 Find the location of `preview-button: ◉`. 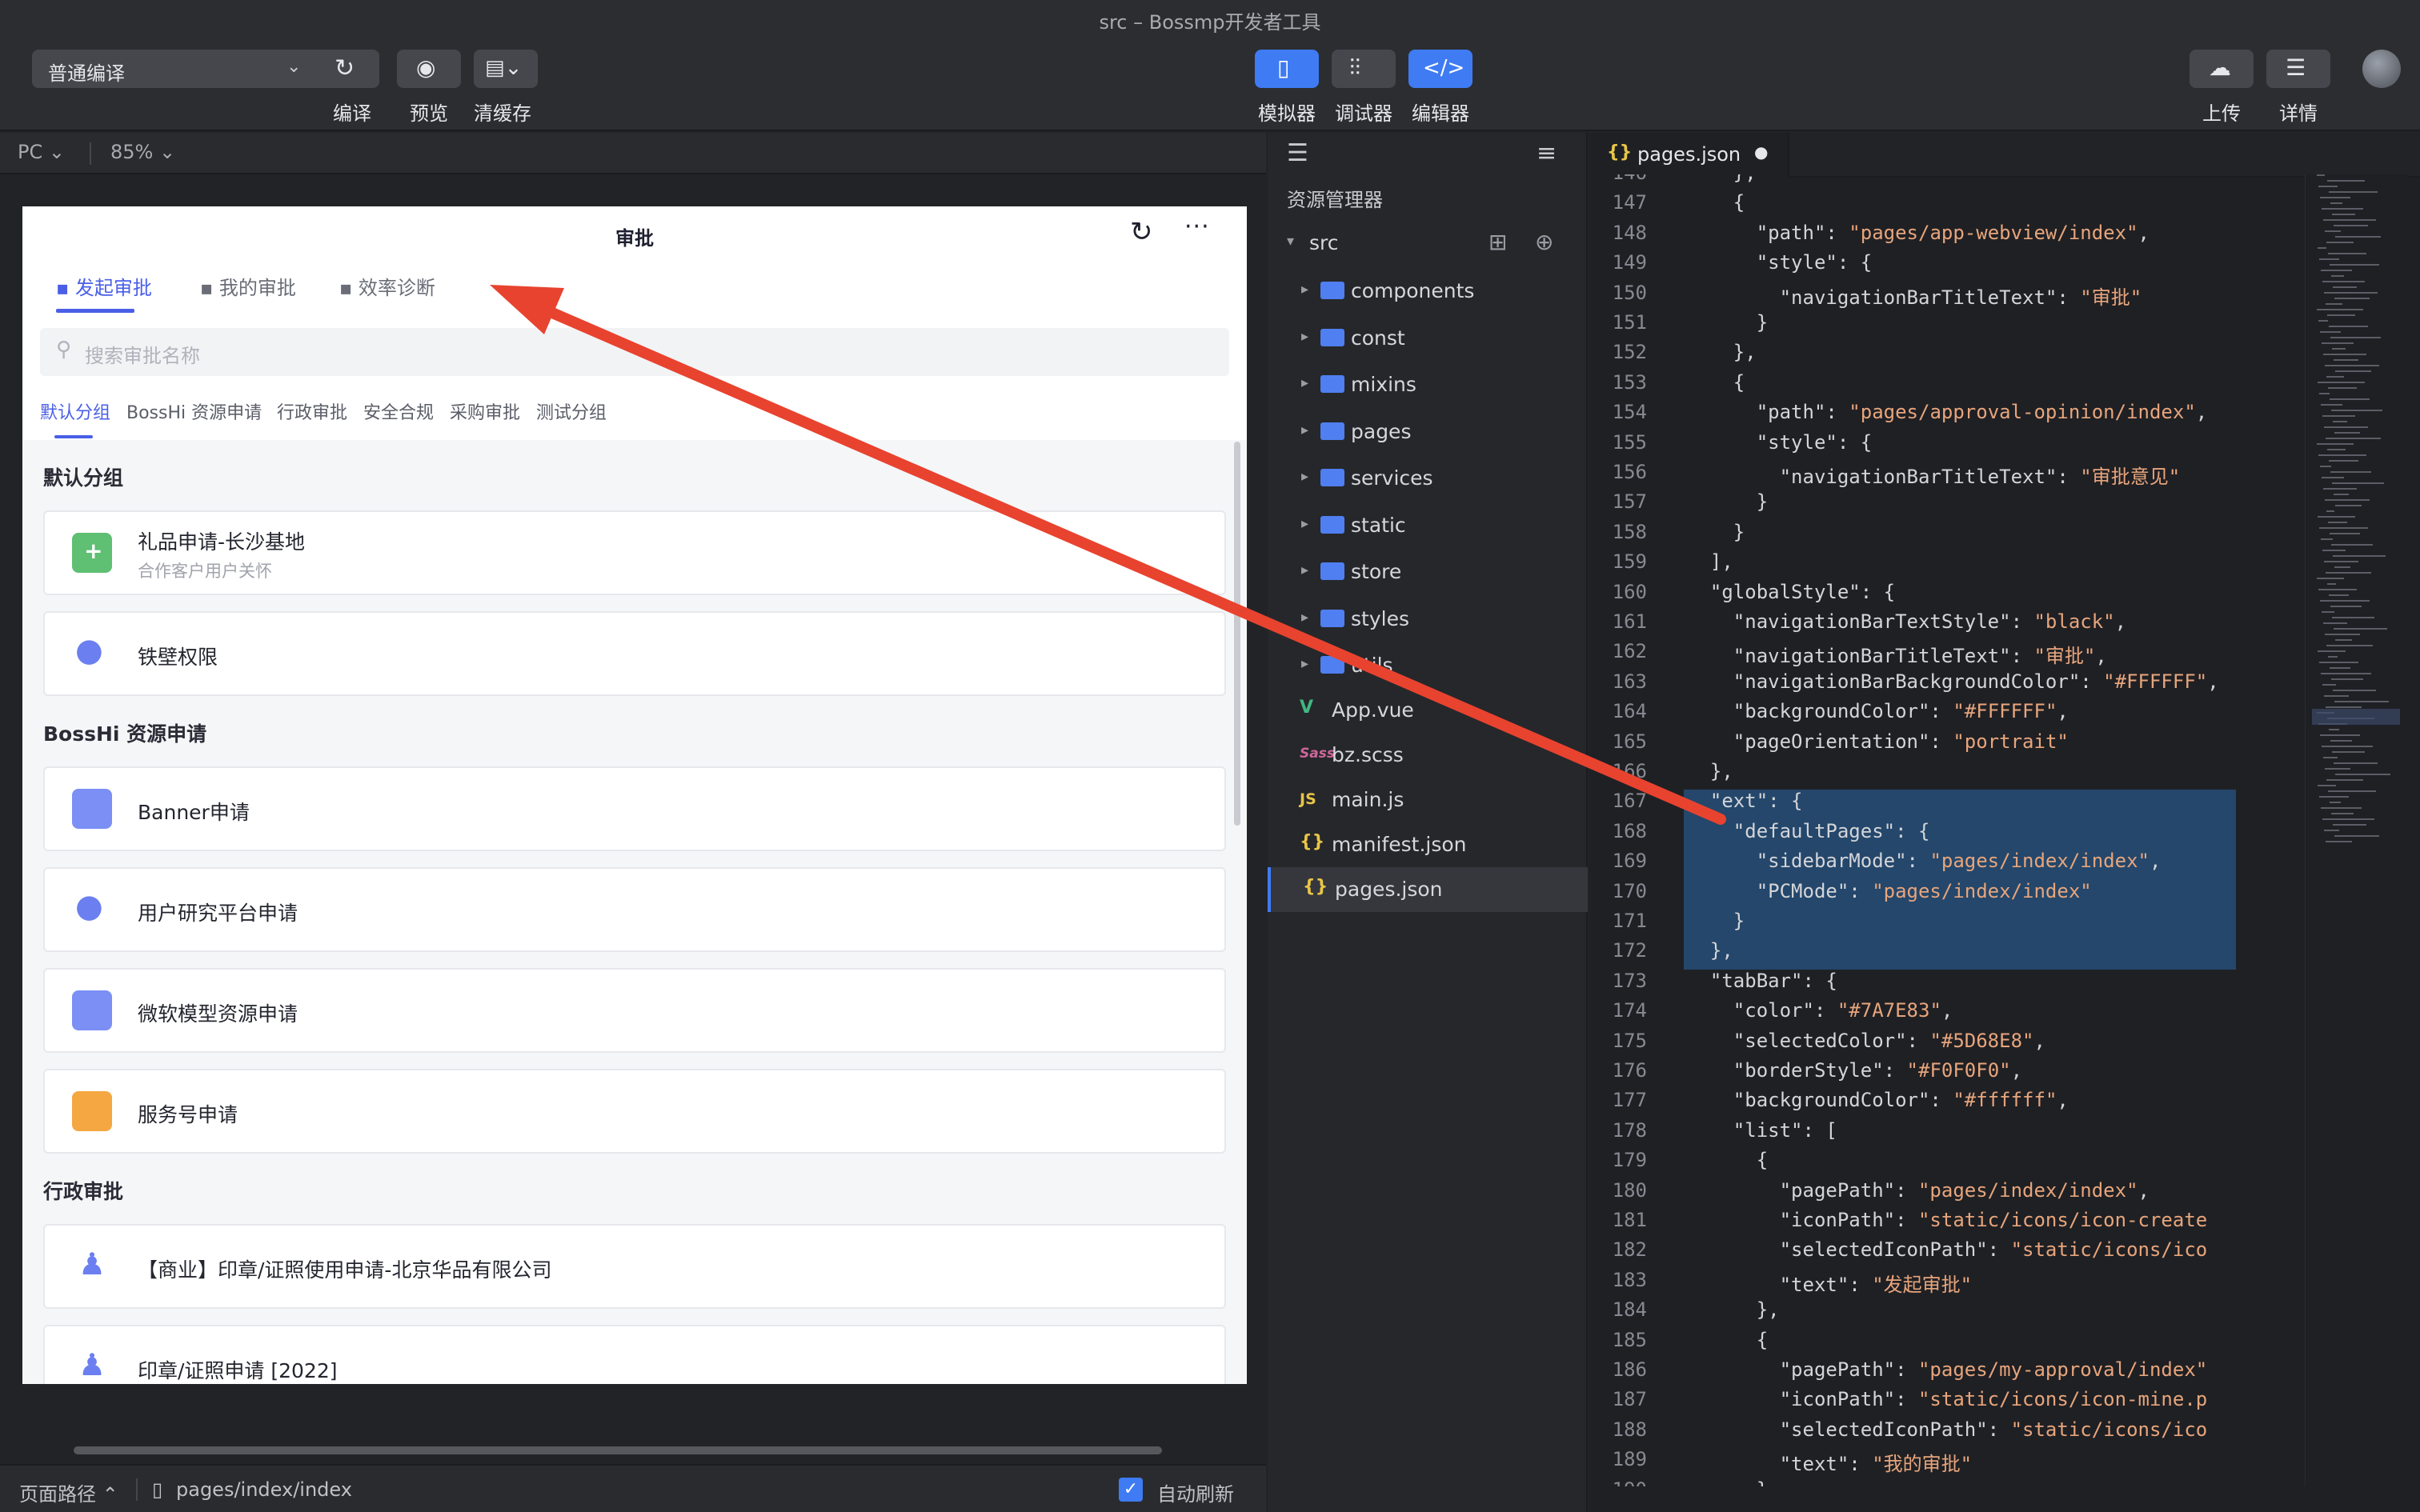

preview-button: ◉ is located at coordinates (429, 69).